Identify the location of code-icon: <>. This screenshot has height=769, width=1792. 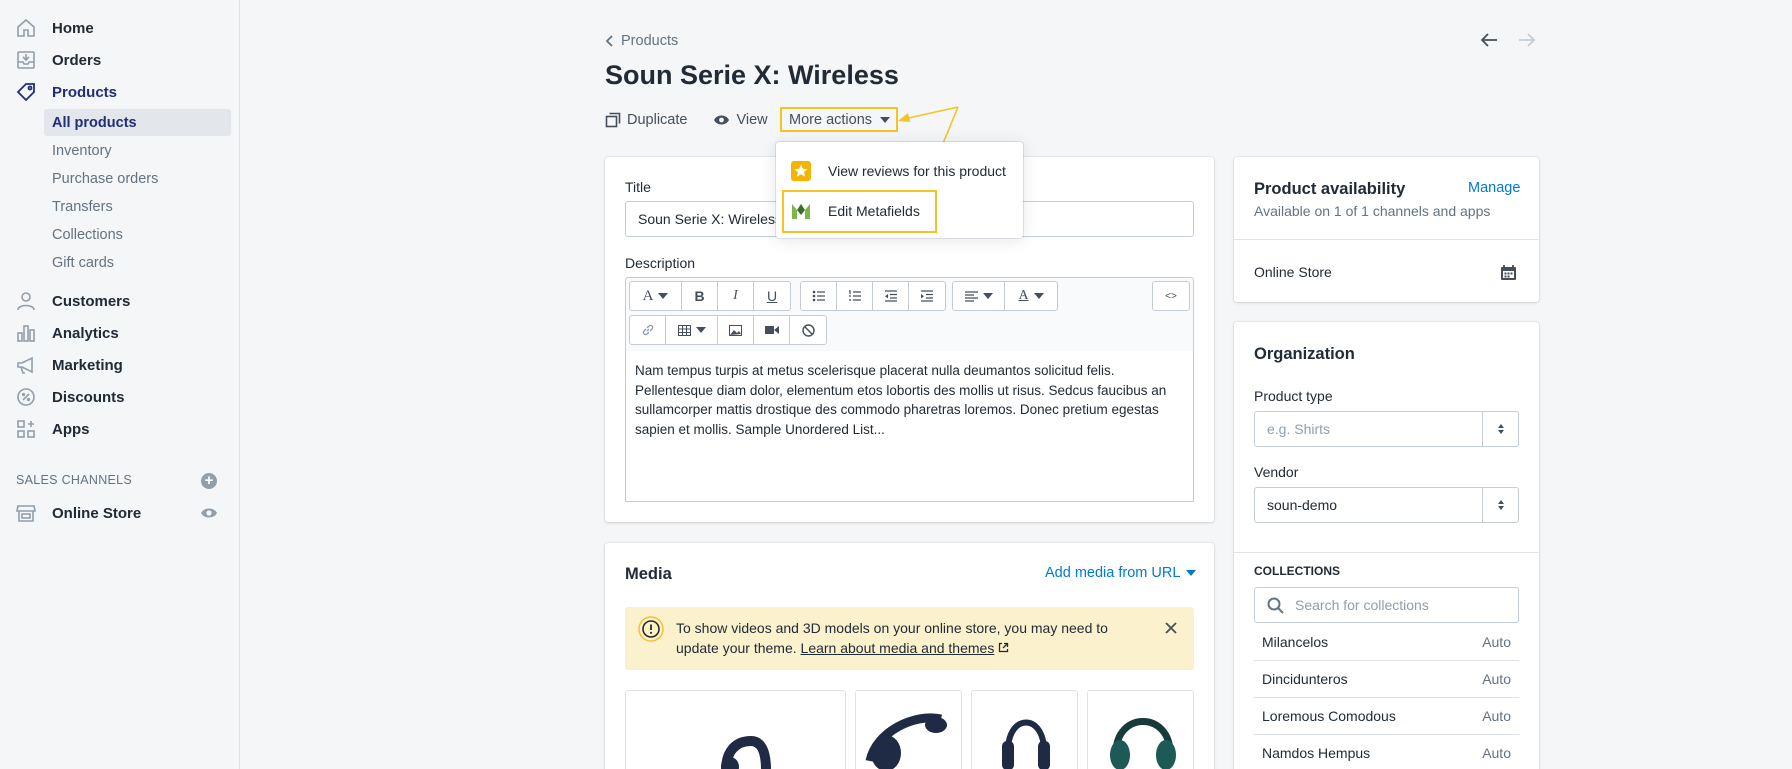
(1171, 296).